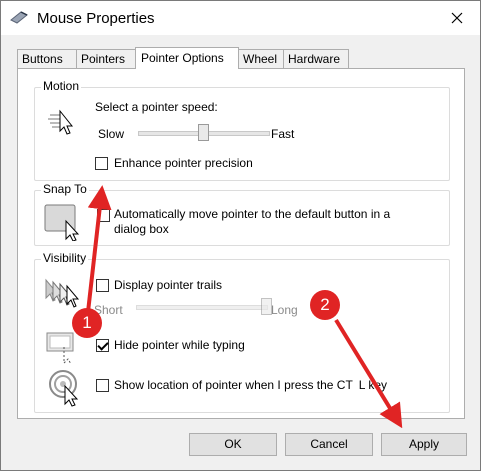  I want to click on show-location-icon, so click(64, 388).